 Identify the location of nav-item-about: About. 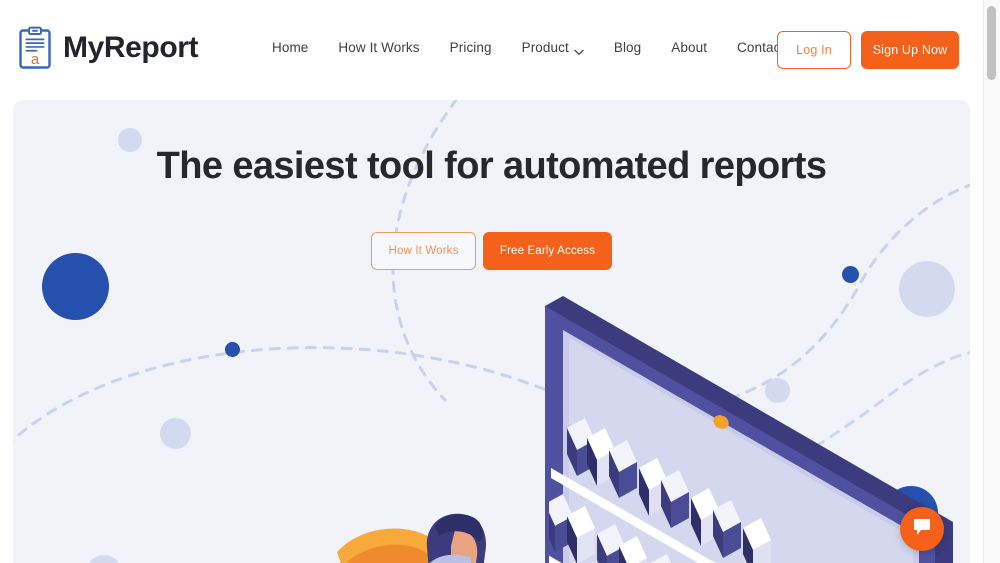
(689, 47).